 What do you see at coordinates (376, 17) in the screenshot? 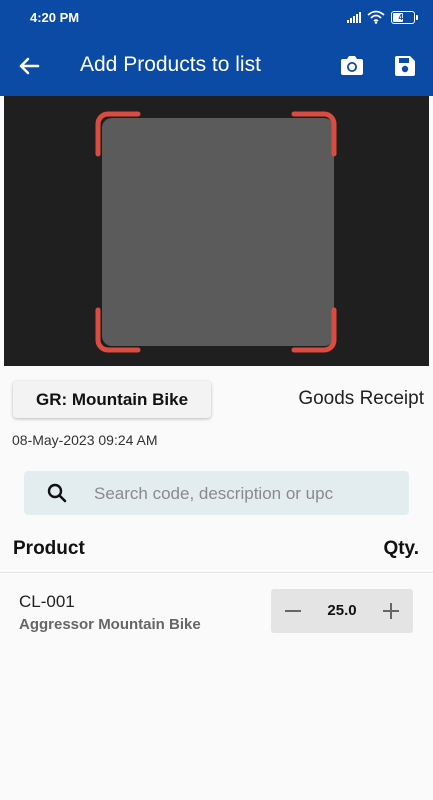
I see `wifi-icon` at bounding box center [376, 17].